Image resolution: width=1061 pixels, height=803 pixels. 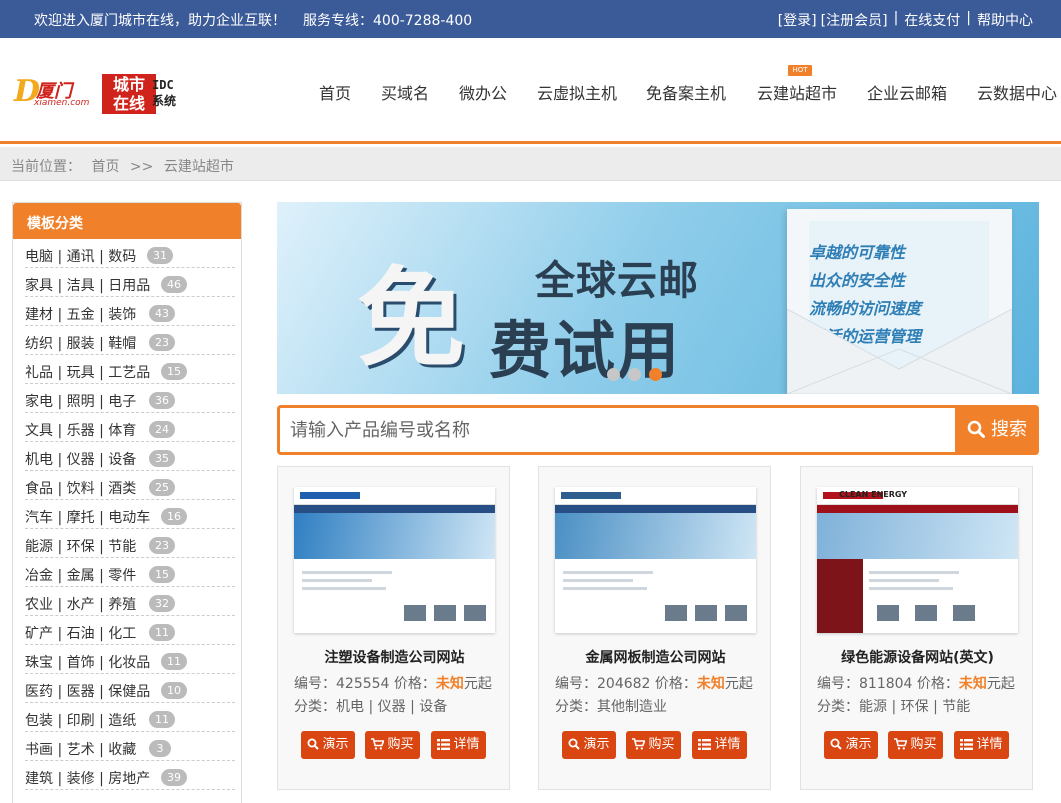 What do you see at coordinates (81, 257) in the screenshot?
I see `category-label: 电脑 | 通讯 | 数码` at bounding box center [81, 257].